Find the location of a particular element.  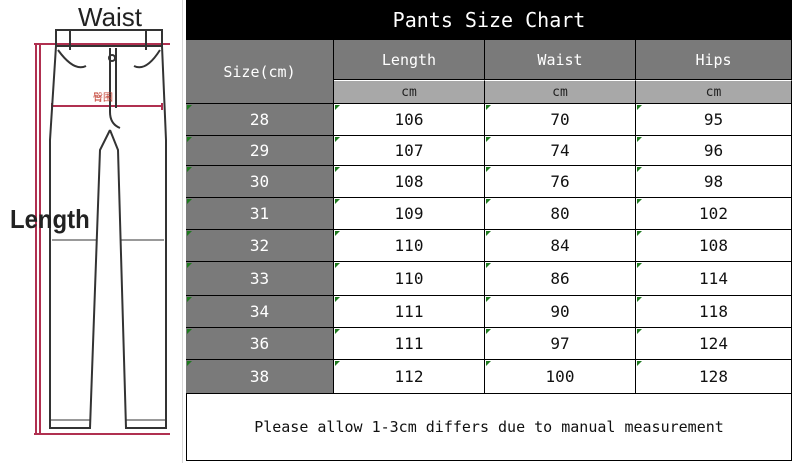

table-row: 38 112 100 128 is located at coordinates (489, 377).